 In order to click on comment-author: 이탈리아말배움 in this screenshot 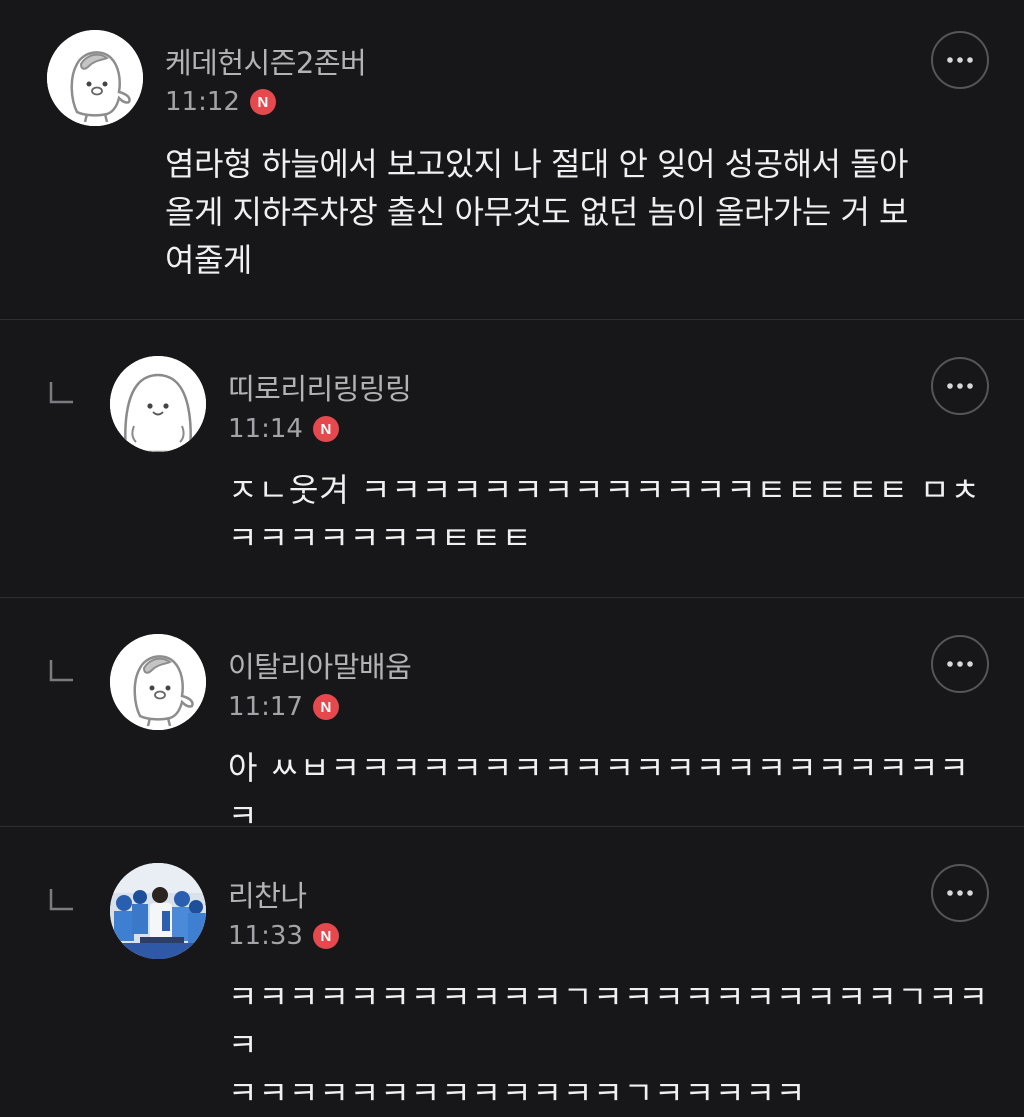, I will do `click(320, 665)`.